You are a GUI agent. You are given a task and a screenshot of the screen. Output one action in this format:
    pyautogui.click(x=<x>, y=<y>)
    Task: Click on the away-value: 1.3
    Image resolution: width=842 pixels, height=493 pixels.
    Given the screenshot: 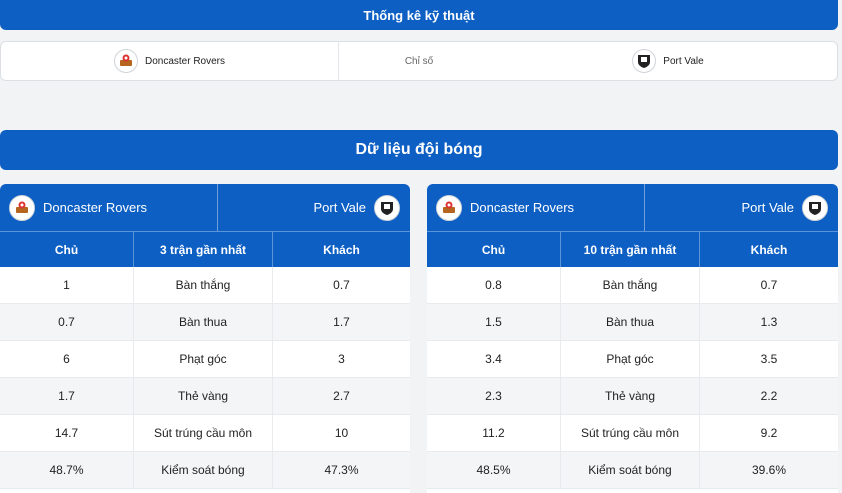 What is the action you would take?
    pyautogui.click(x=769, y=322)
    